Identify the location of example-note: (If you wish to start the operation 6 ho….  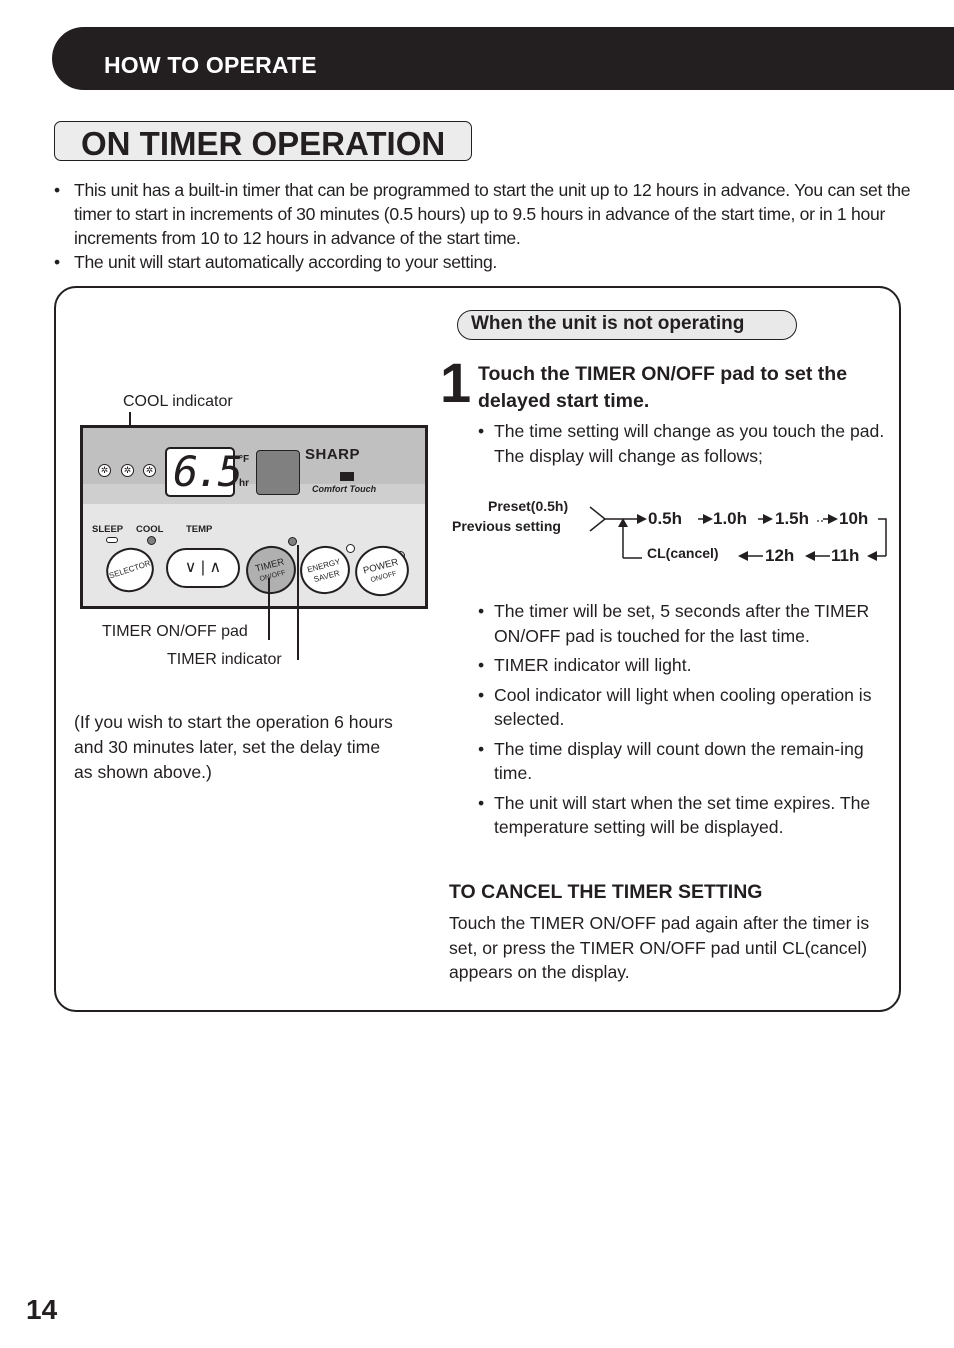
(233, 747).